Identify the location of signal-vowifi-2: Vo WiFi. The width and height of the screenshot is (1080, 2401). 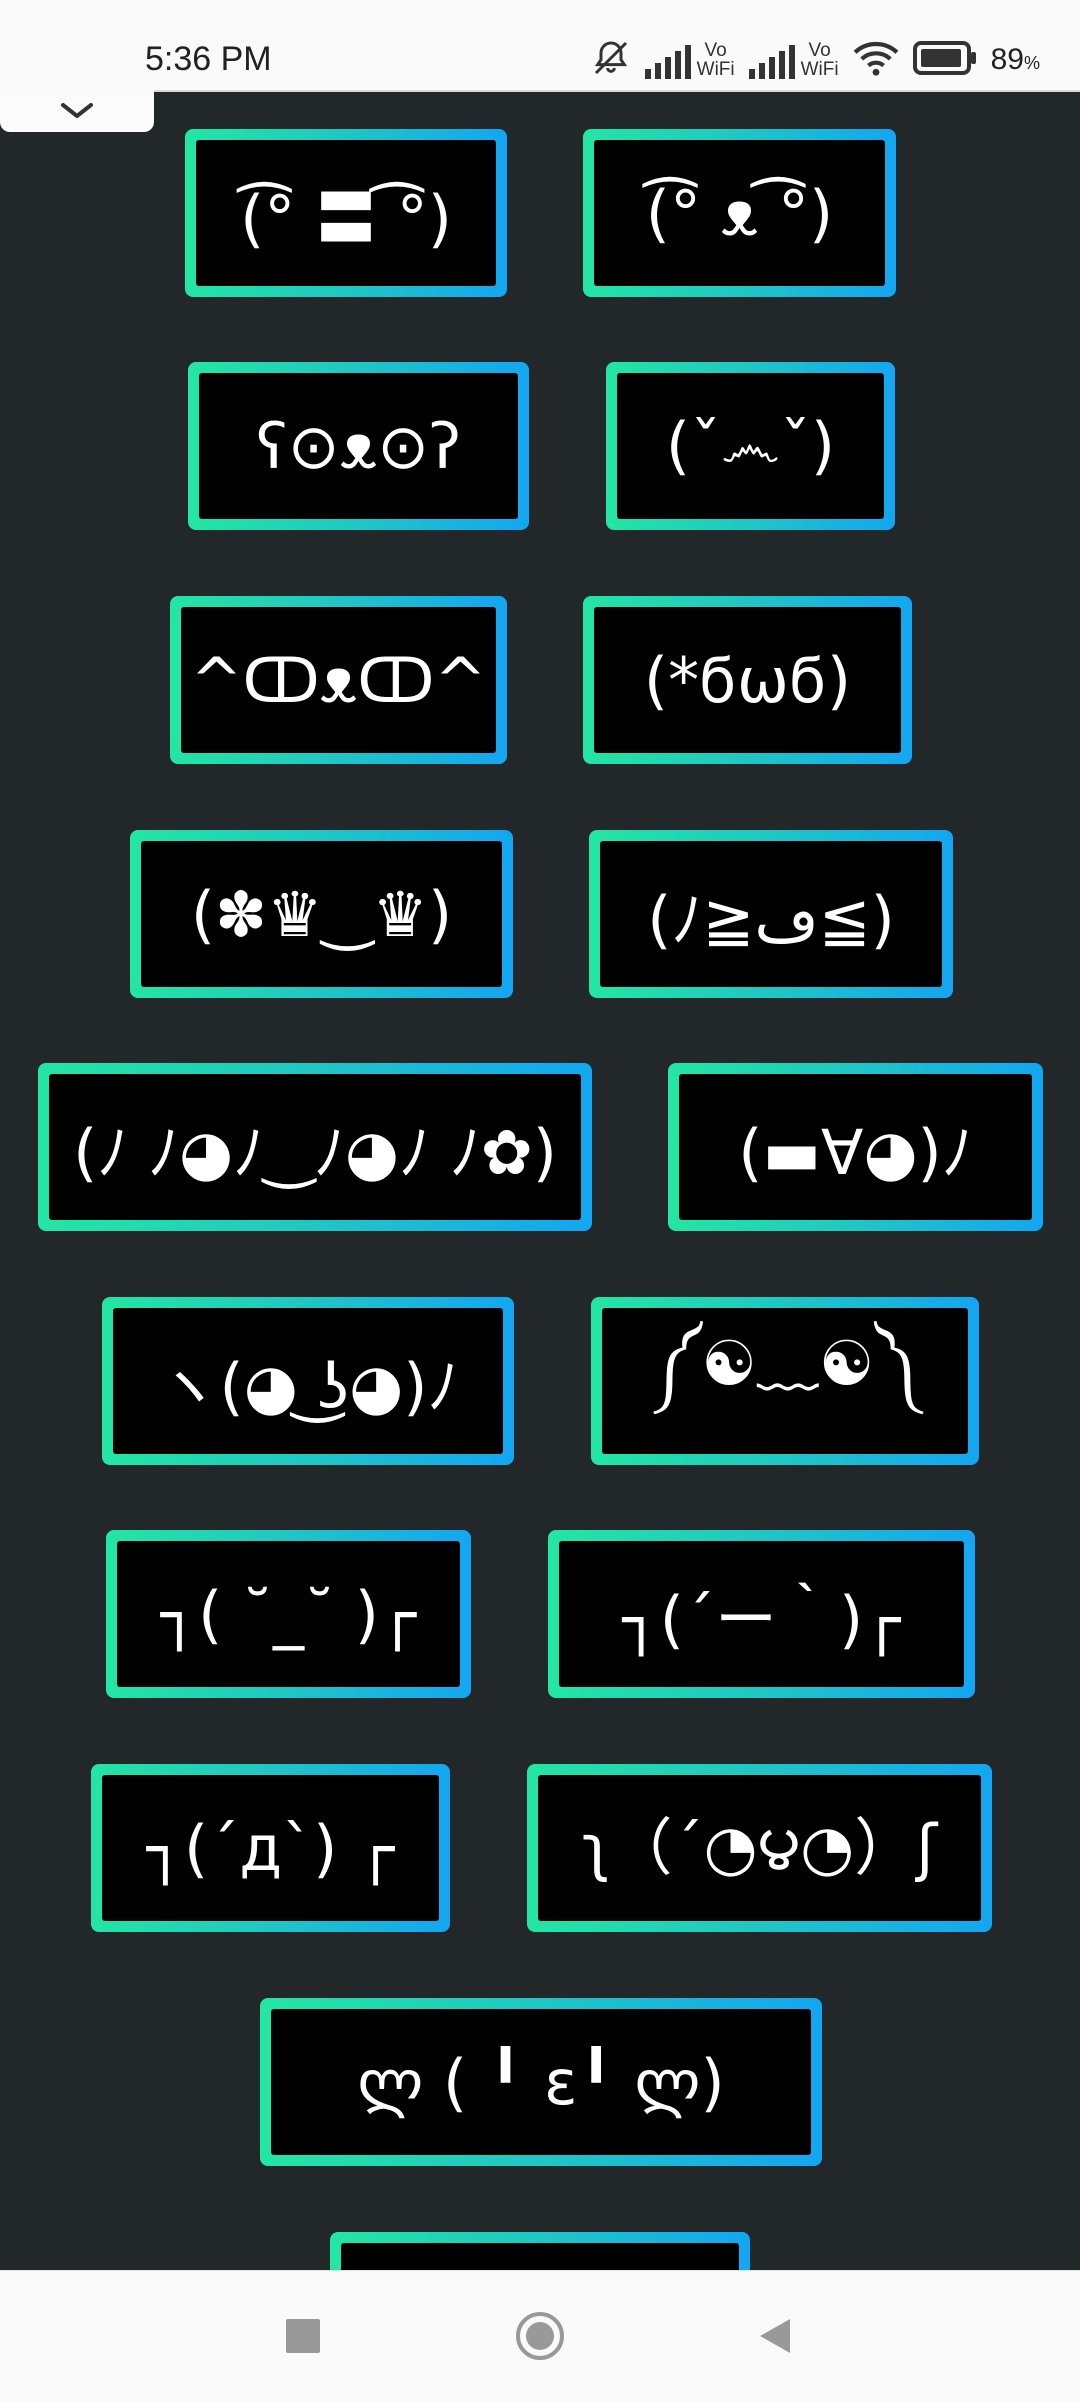
(793, 60).